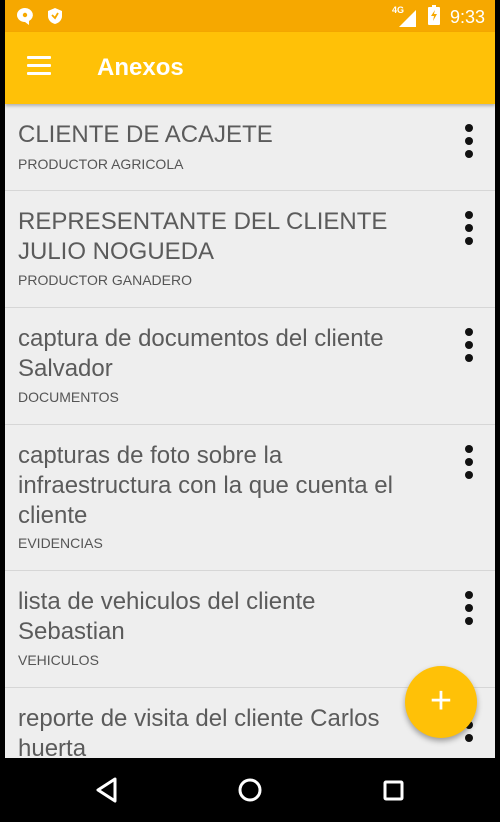  I want to click on status-bar: 4G 9:33, so click(250, 16).